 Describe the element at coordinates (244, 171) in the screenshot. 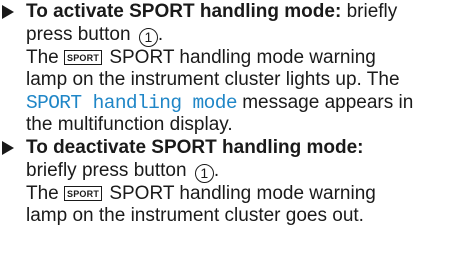

I see `step-line: briefly press button 1.` at that location.